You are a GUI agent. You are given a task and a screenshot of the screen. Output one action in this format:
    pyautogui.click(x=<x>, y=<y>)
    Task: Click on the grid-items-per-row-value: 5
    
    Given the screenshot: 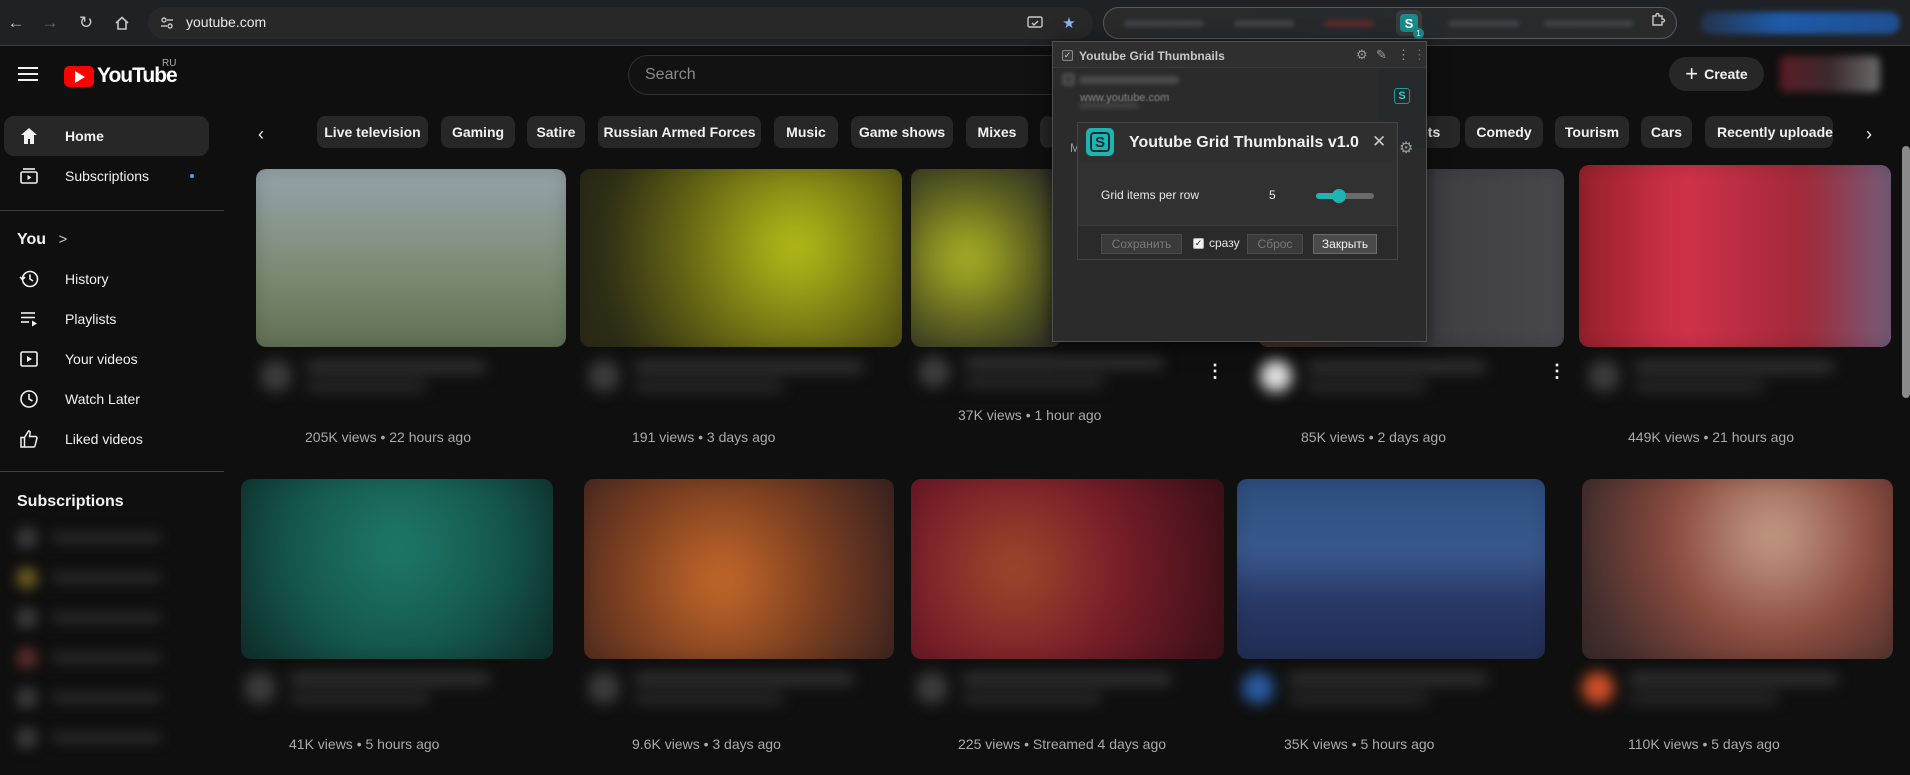 What is the action you would take?
    pyautogui.click(x=1272, y=195)
    